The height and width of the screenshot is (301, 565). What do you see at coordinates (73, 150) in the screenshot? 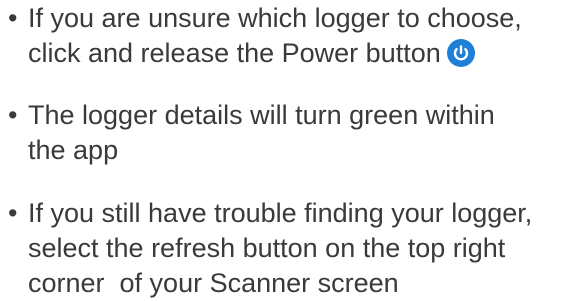
I see `item-text-line: the app` at bounding box center [73, 150].